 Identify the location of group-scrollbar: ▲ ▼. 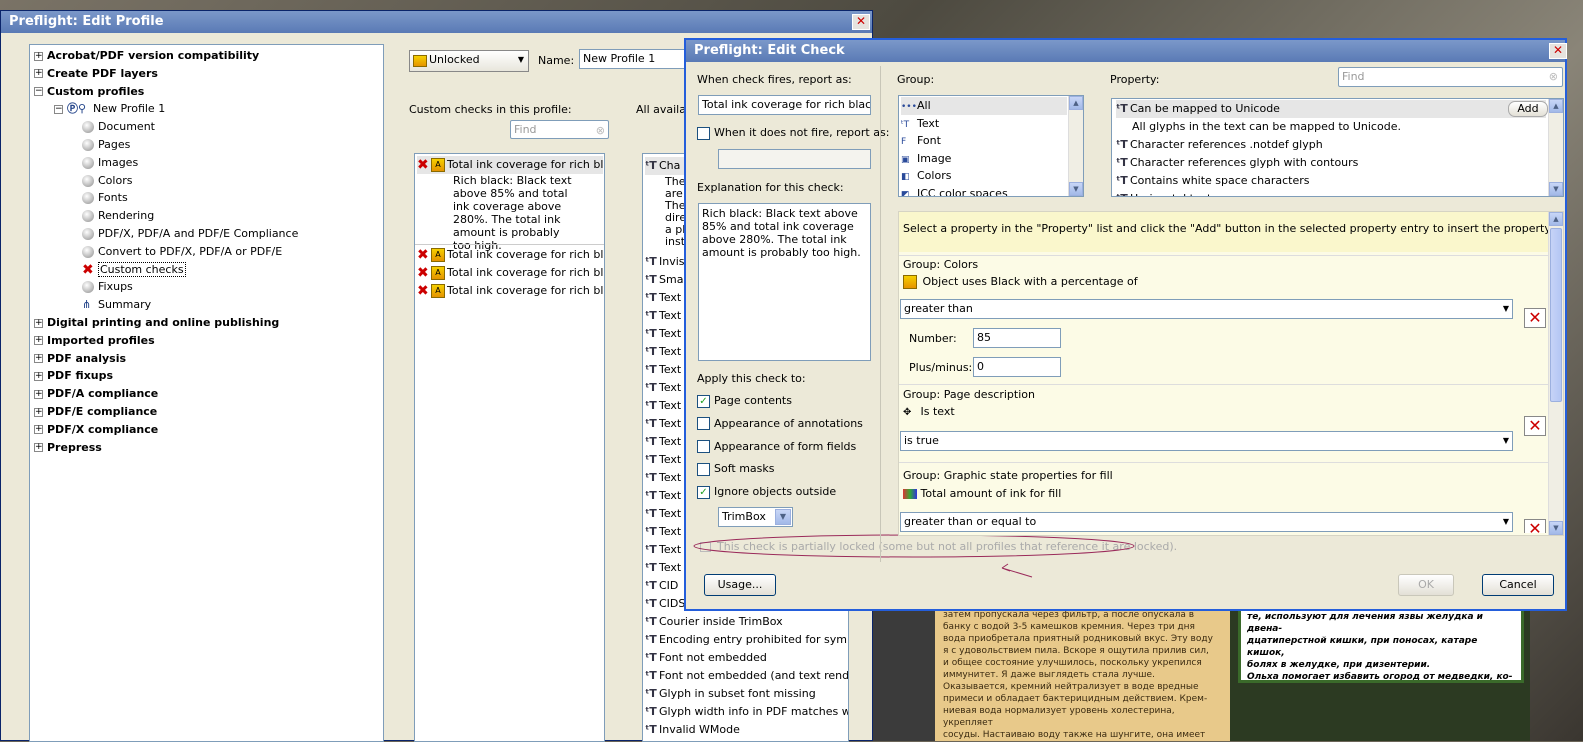
(1075, 146).